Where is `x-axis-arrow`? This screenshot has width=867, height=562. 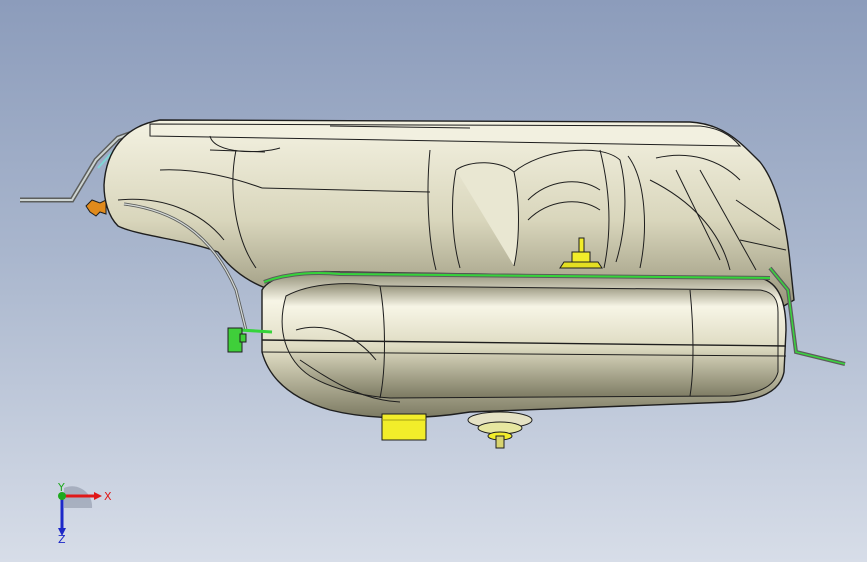
x-axis-arrow is located at coordinates (98, 496).